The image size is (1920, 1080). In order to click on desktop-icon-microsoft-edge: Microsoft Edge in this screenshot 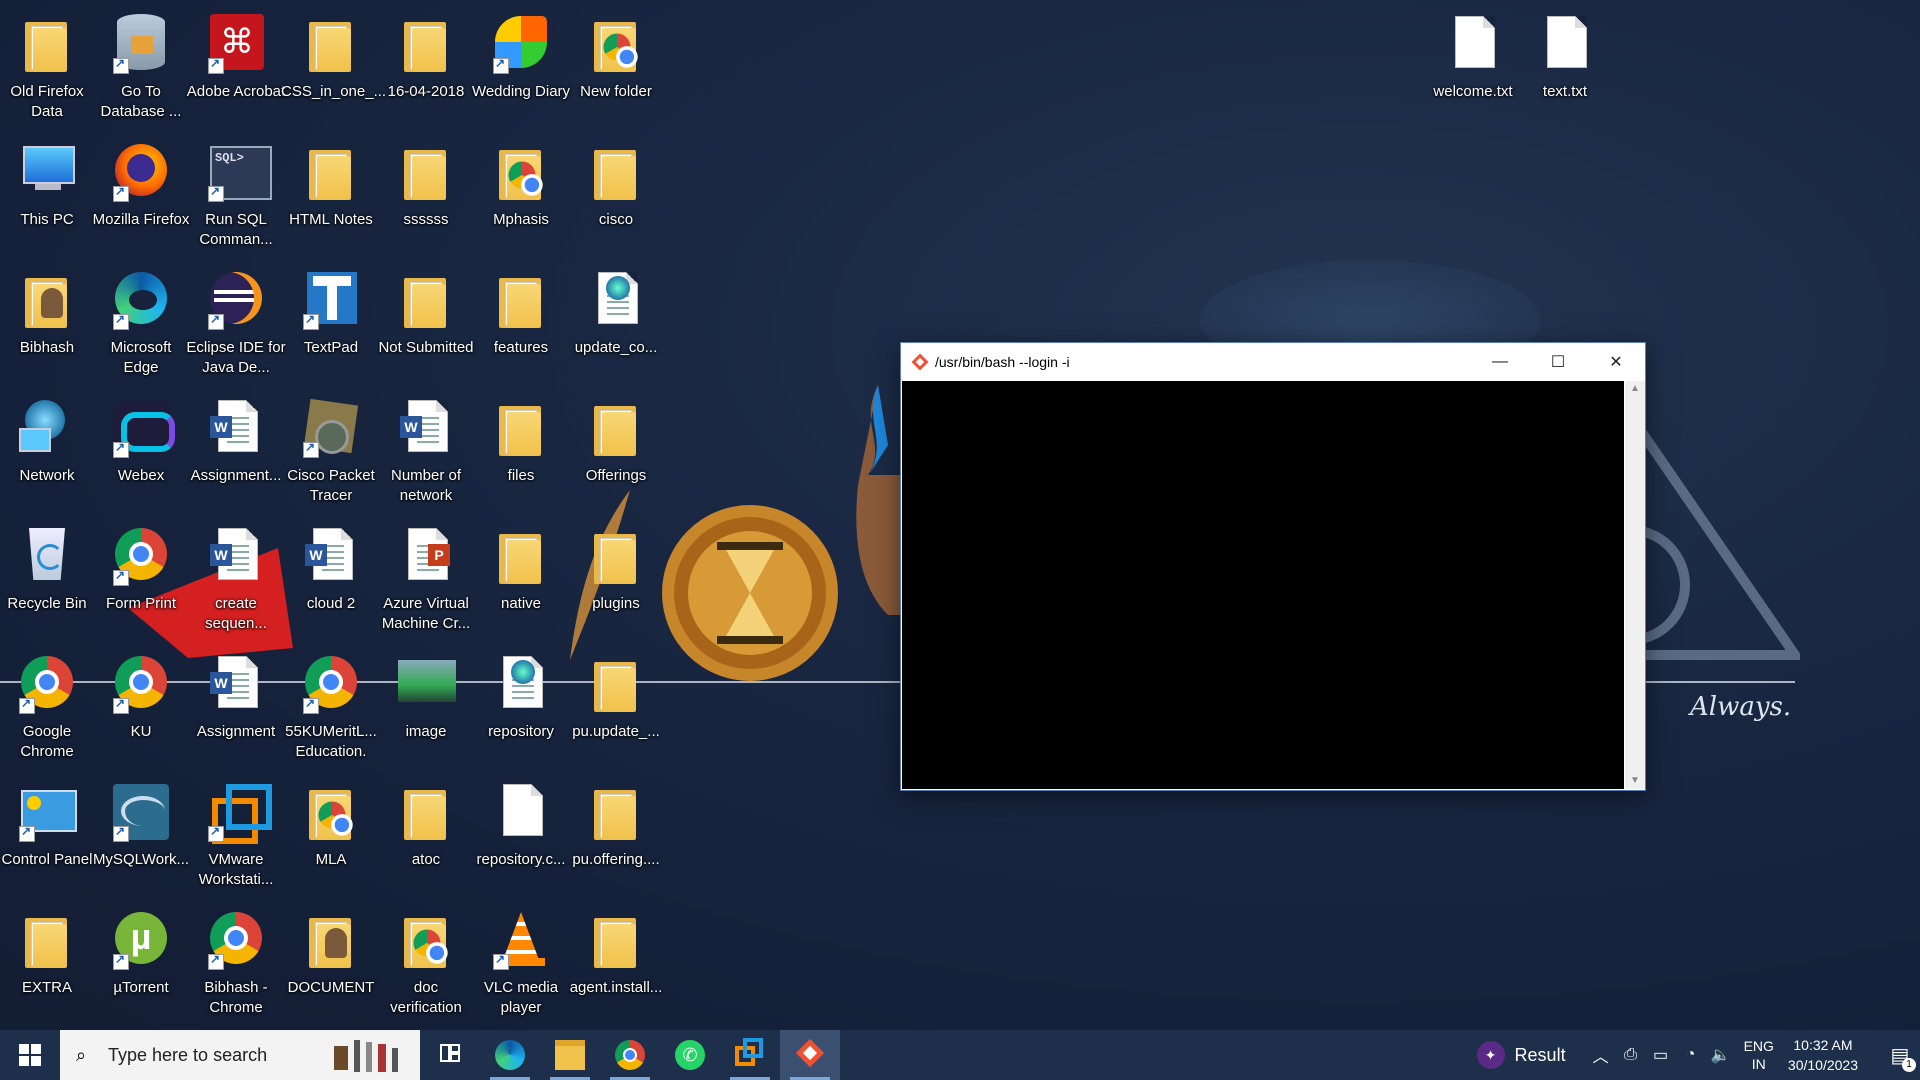, I will do `click(141, 322)`.